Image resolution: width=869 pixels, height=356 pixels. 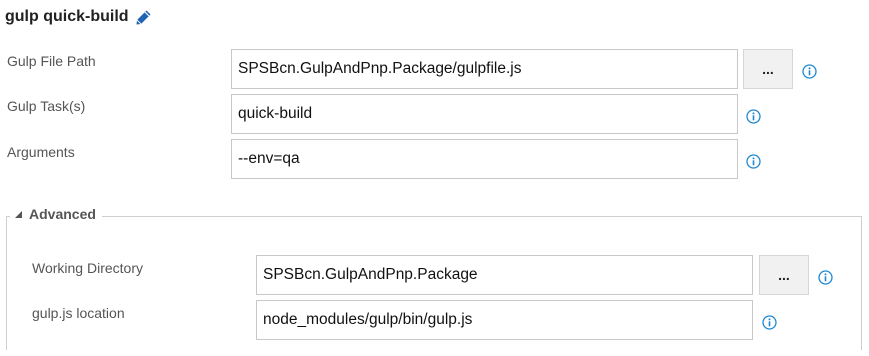 I want to click on gulpjs-location-label: gulp.js location, so click(x=78, y=313).